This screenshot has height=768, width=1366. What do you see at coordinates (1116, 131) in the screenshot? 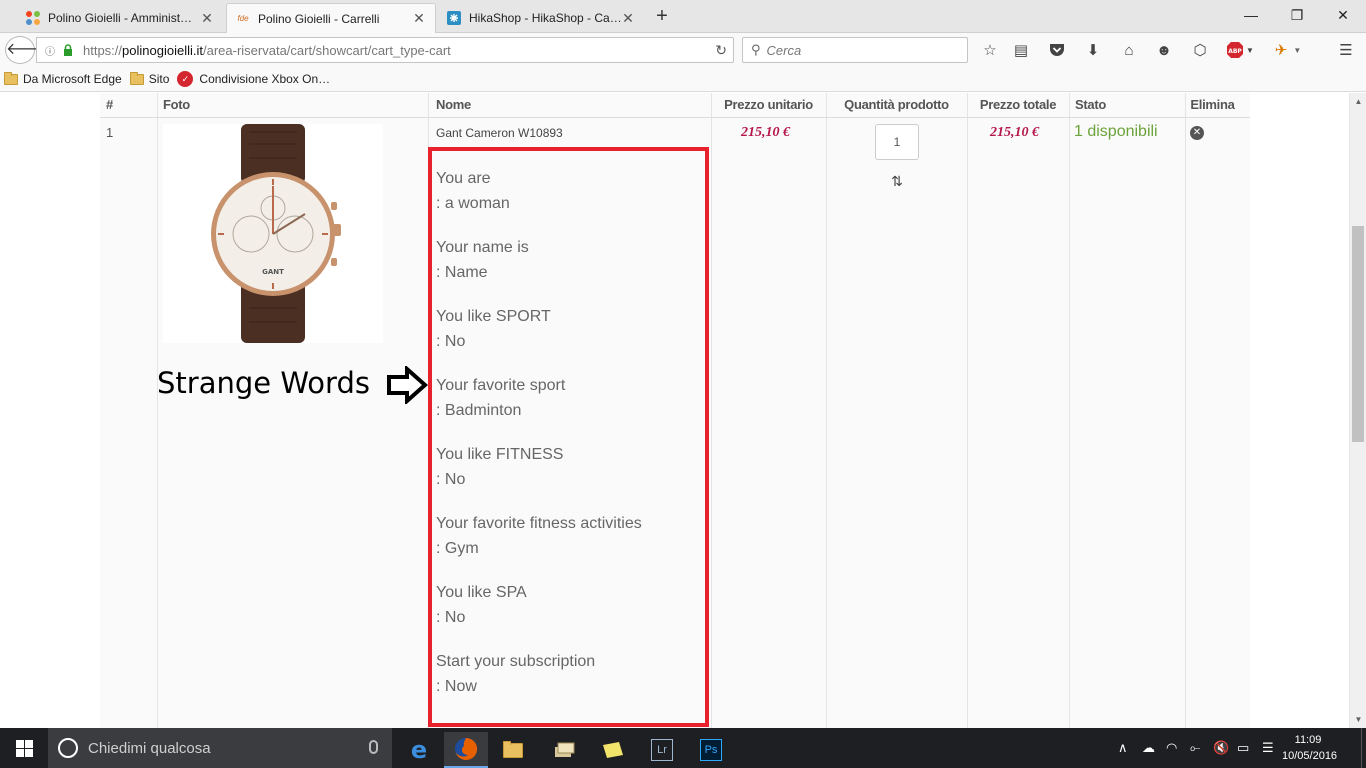
I see `stock-status: 1 disponibili` at bounding box center [1116, 131].